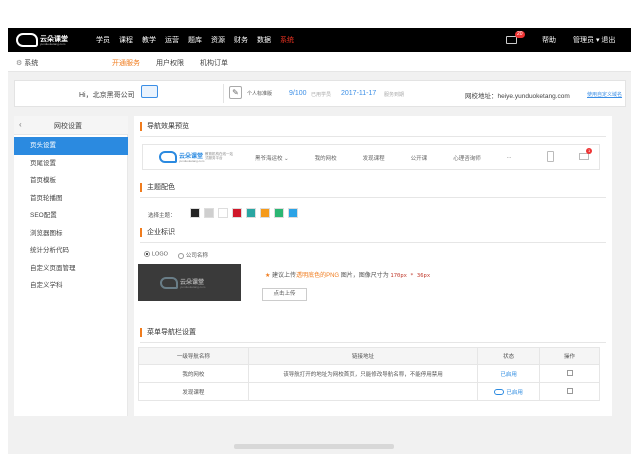 This screenshot has height=454, width=631. What do you see at coordinates (272, 159) in the screenshot?
I see `preview-nav-item: 黑爷海运校 ⌄` at bounding box center [272, 159].